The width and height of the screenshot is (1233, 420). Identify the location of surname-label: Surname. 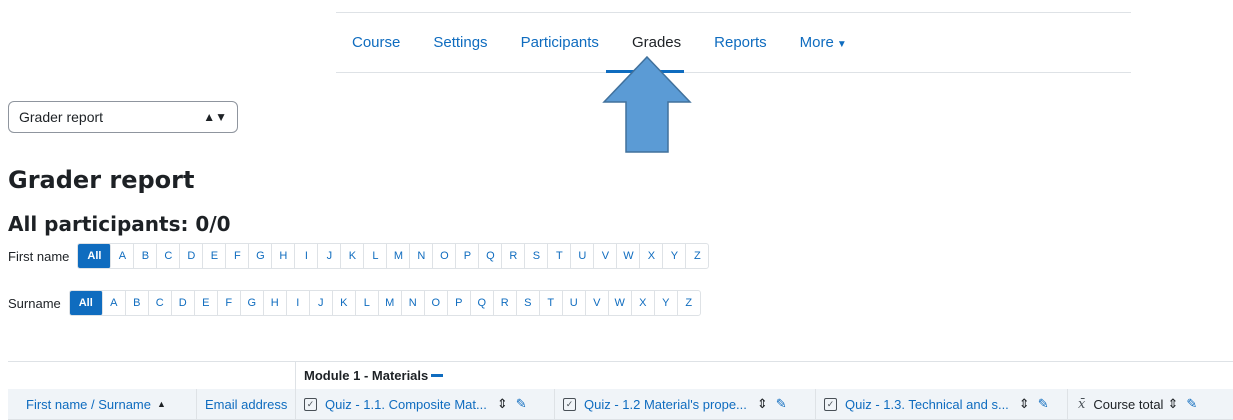
(34, 303).